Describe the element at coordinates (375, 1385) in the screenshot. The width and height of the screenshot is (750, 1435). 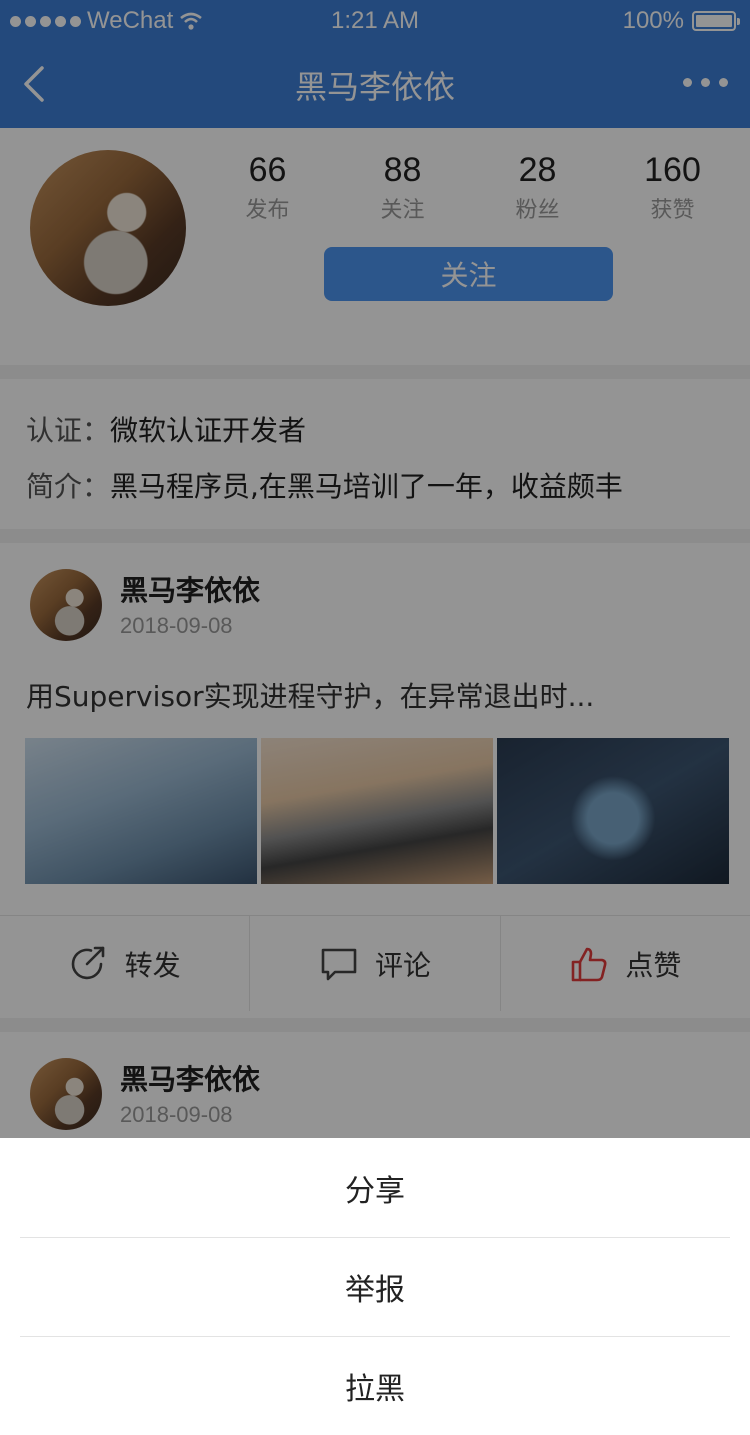
I see `sheet-item-block: 拉黑` at that location.